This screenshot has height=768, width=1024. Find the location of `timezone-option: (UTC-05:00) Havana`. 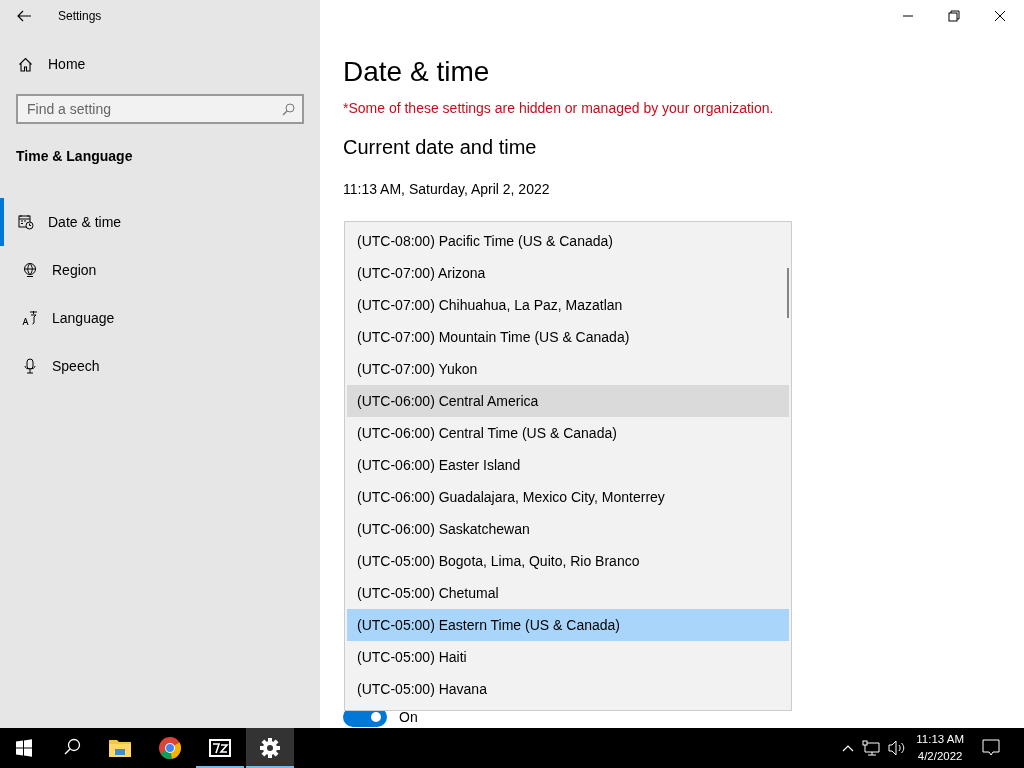

timezone-option: (UTC-05:00) Havana is located at coordinates (568, 689).